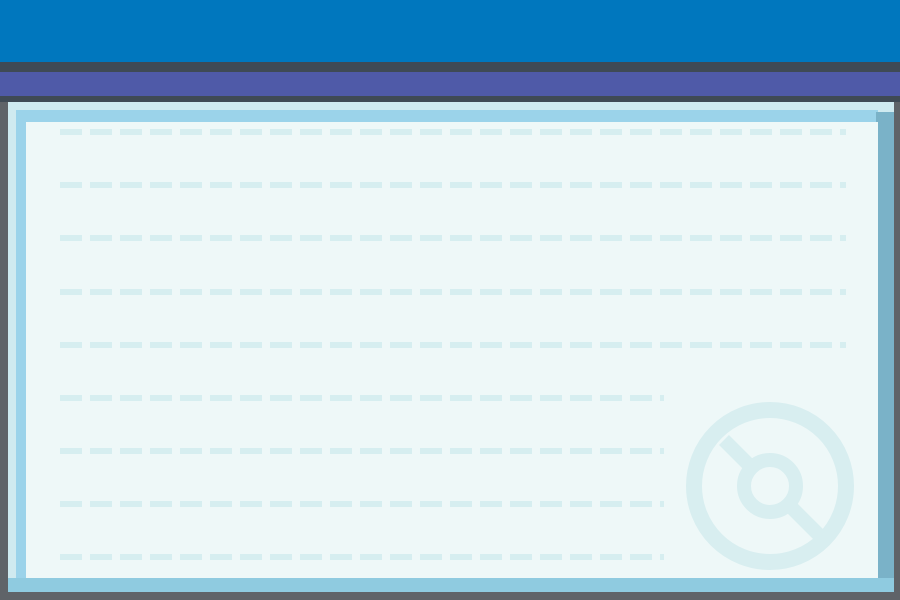 This screenshot has height=600, width=900. What do you see at coordinates (770, 486) in the screenshot?
I see `pokeball-icon` at bounding box center [770, 486].